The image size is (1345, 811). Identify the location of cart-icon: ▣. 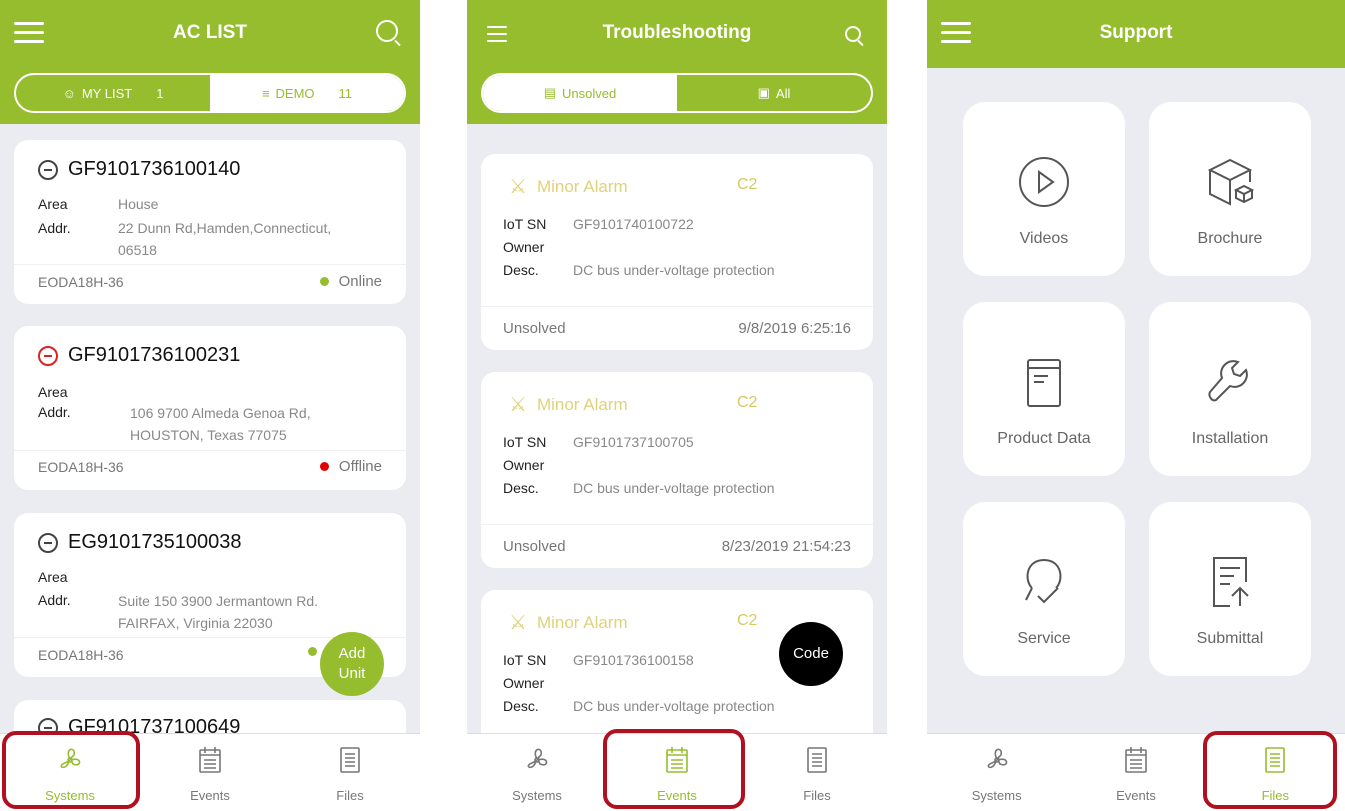
(763, 92).